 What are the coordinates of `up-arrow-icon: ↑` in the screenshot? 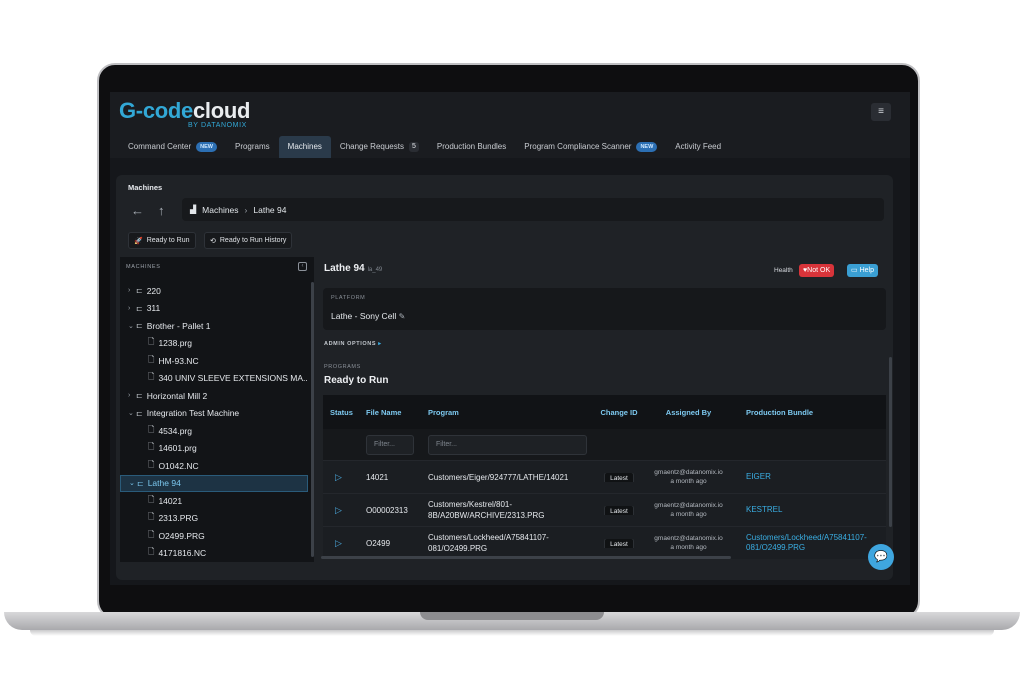 It's located at (161, 210).